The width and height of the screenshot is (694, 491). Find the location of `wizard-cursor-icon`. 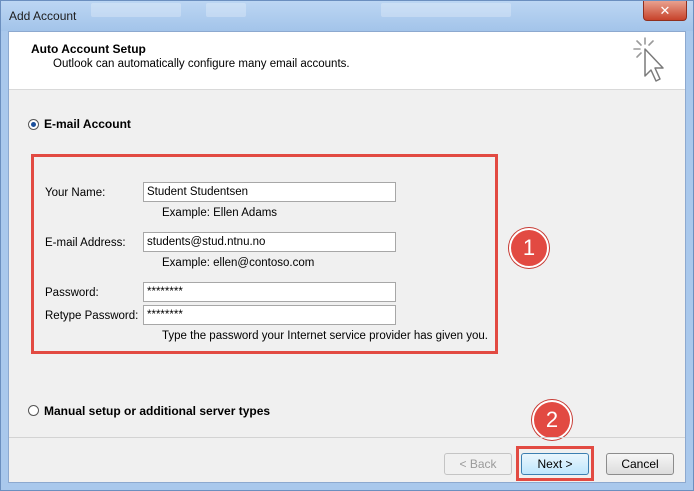

wizard-cursor-icon is located at coordinates (648, 59).